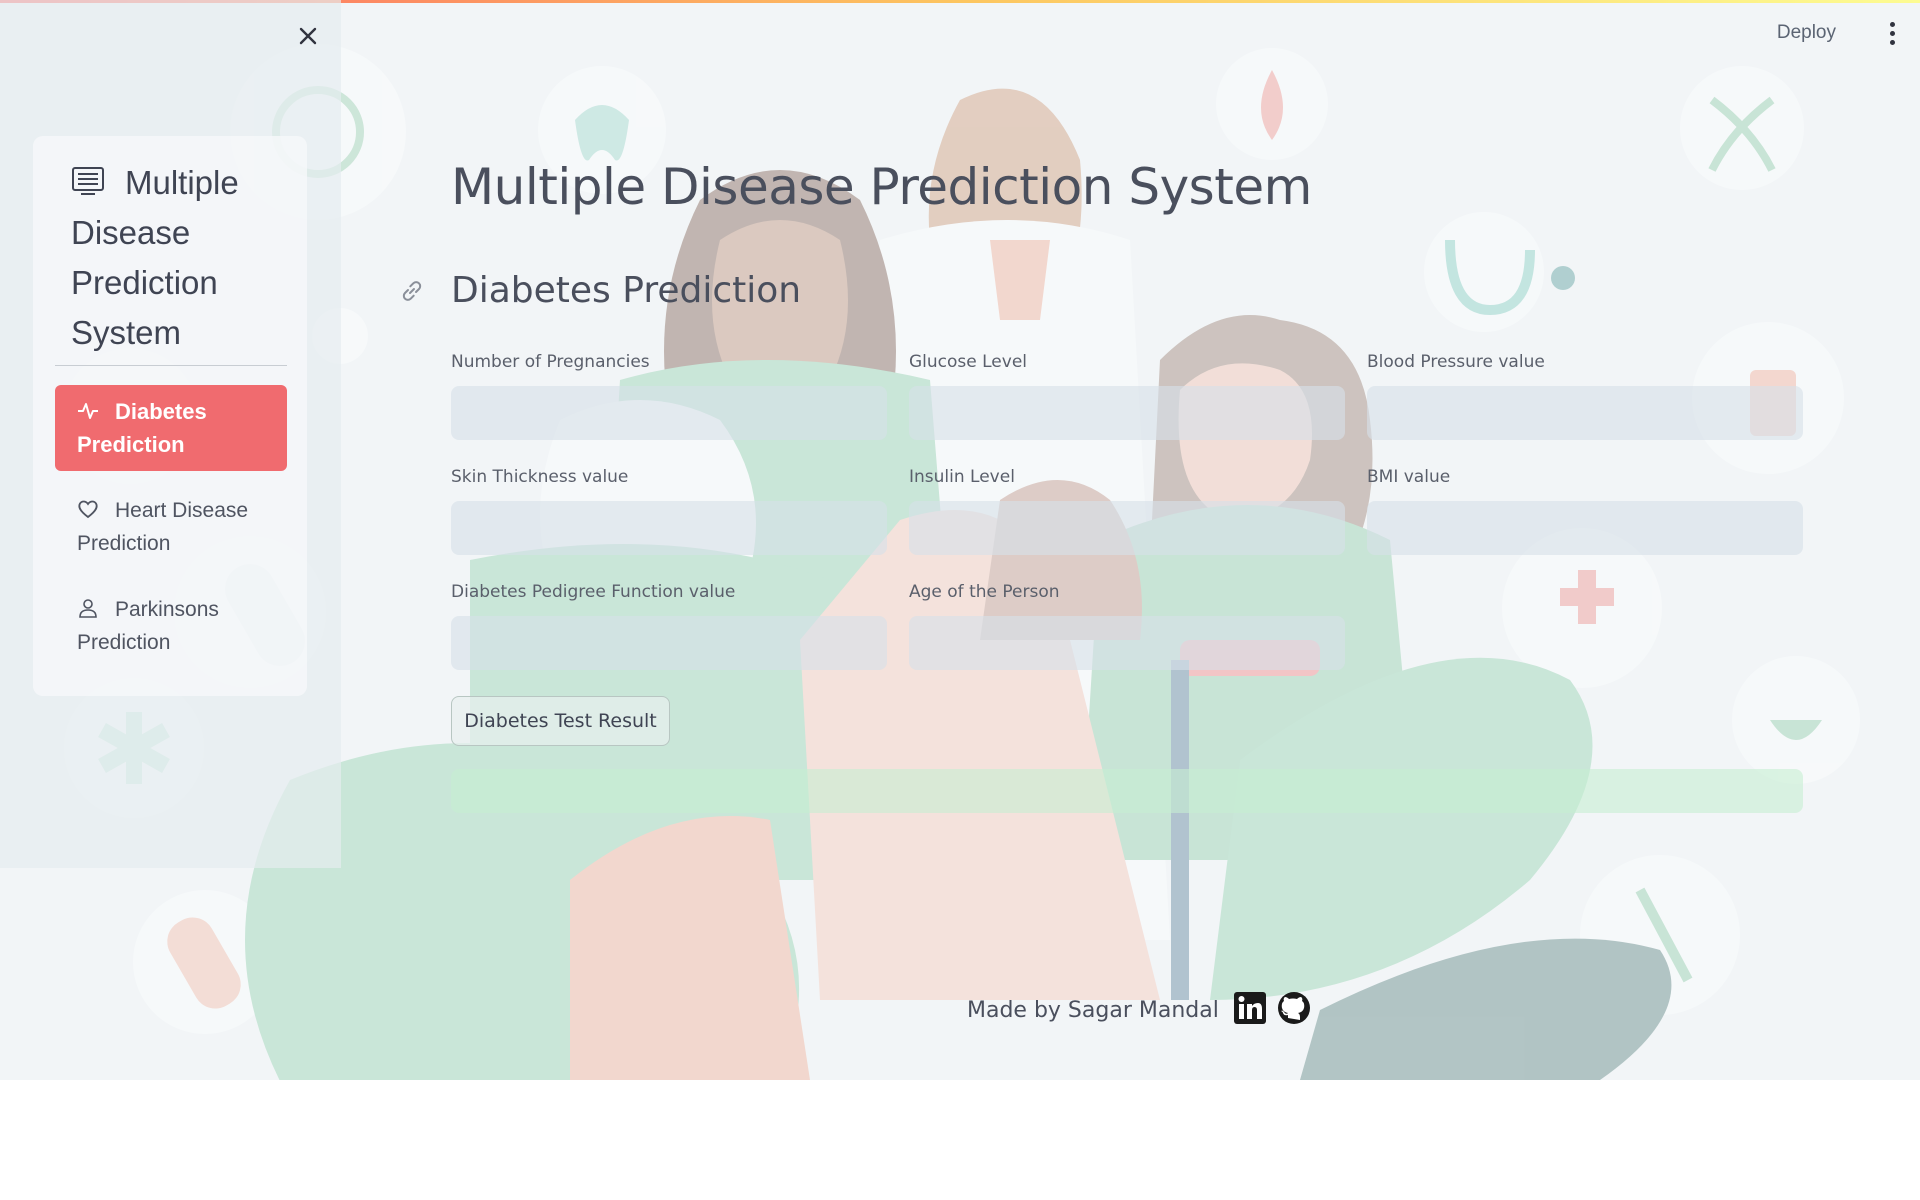 The height and width of the screenshot is (1200, 1920). What do you see at coordinates (669, 413) in the screenshot?
I see `pregnancies-input` at bounding box center [669, 413].